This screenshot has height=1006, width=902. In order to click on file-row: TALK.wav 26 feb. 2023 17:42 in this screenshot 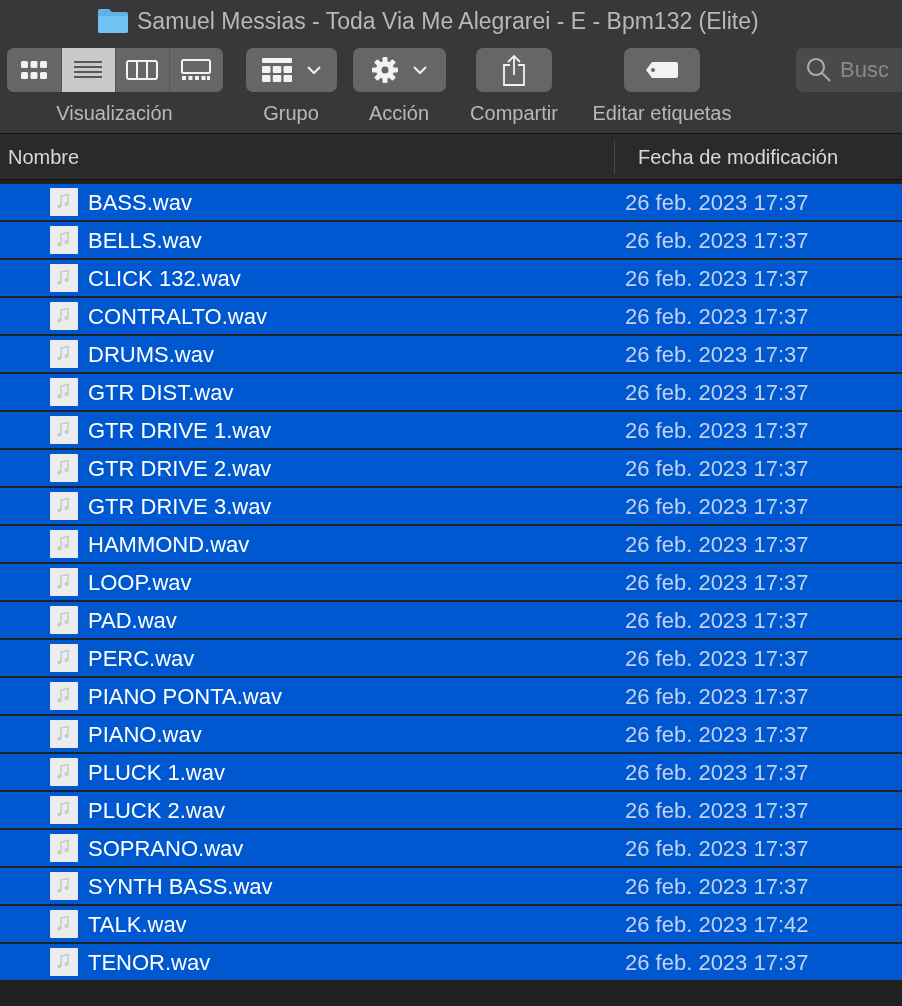, I will do `click(451, 924)`.